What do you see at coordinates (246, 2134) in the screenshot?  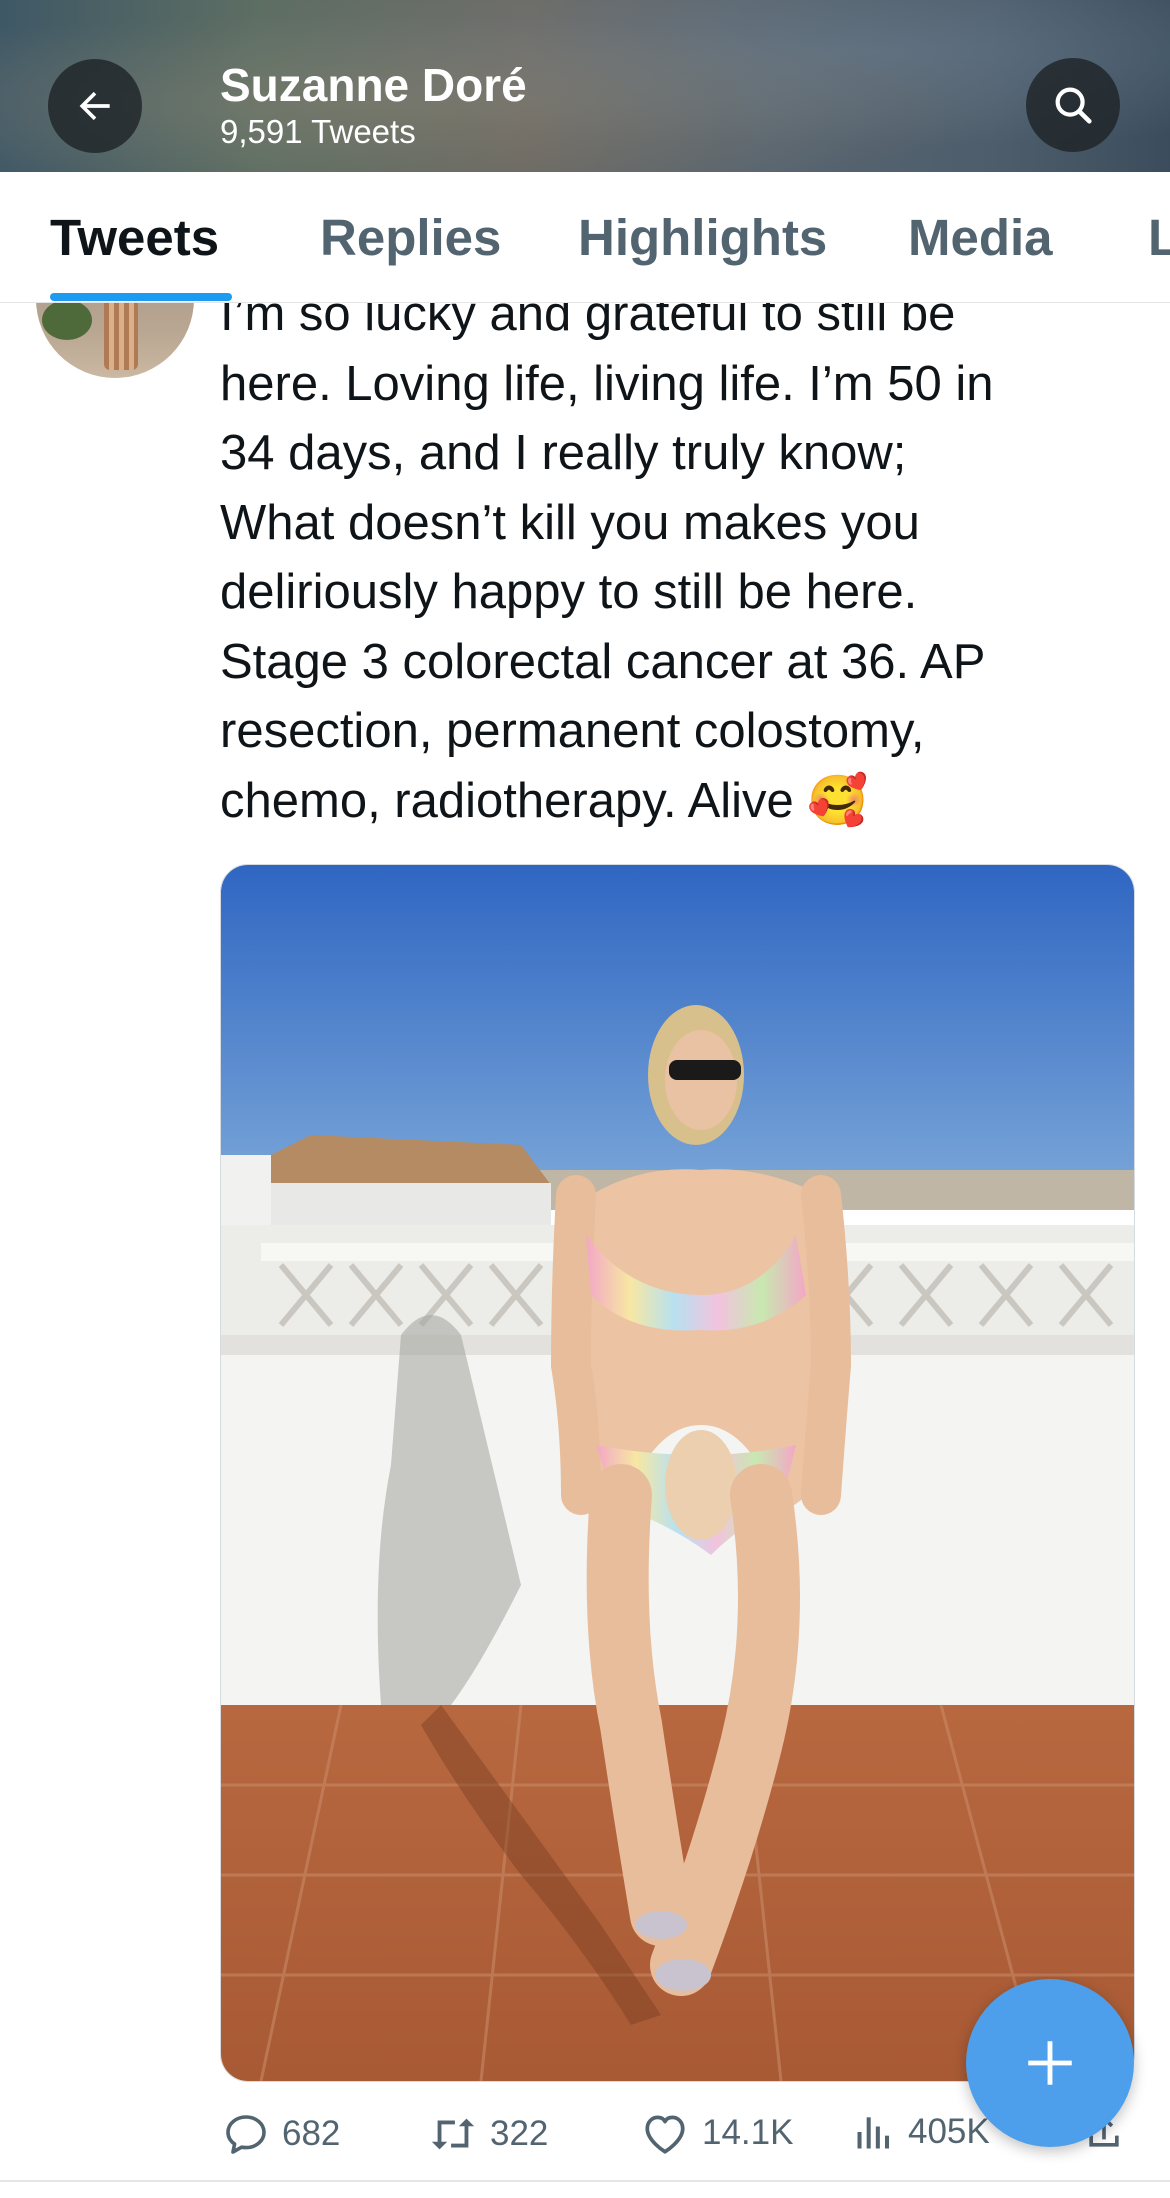 I see `reply-icon` at bounding box center [246, 2134].